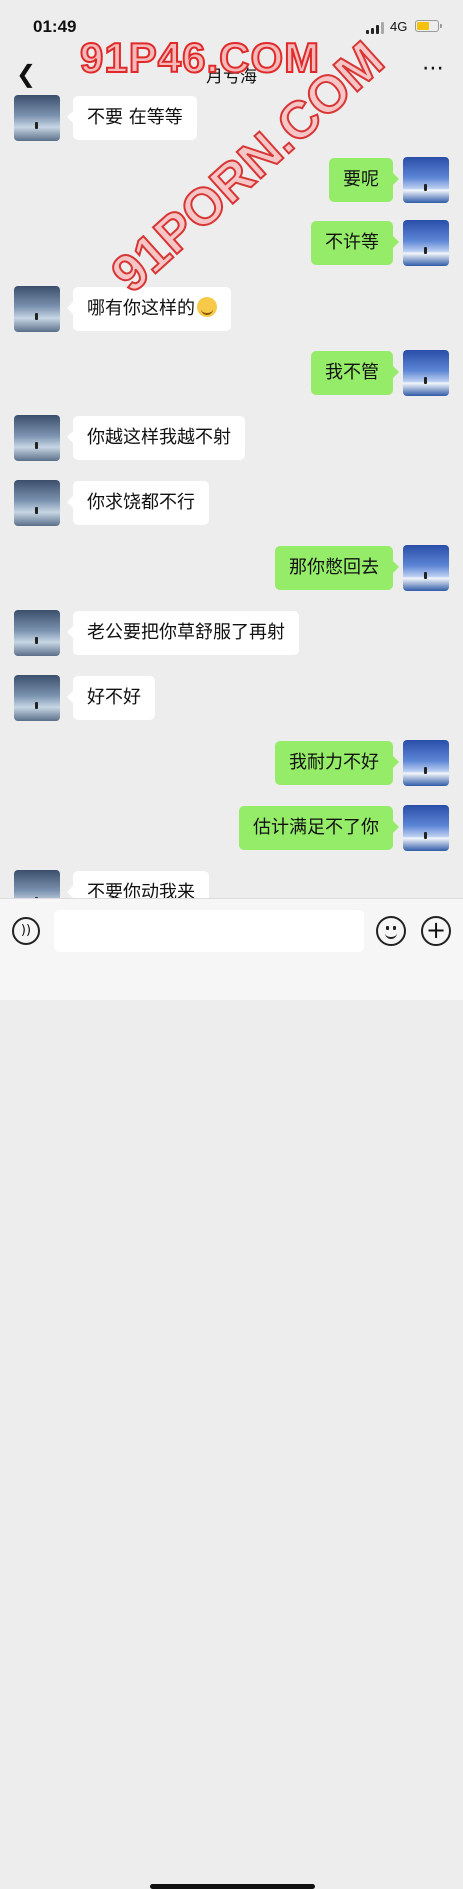 The image size is (463, 1889). What do you see at coordinates (26, 931) in the screenshot?
I see `voice-icon: ))` at bounding box center [26, 931].